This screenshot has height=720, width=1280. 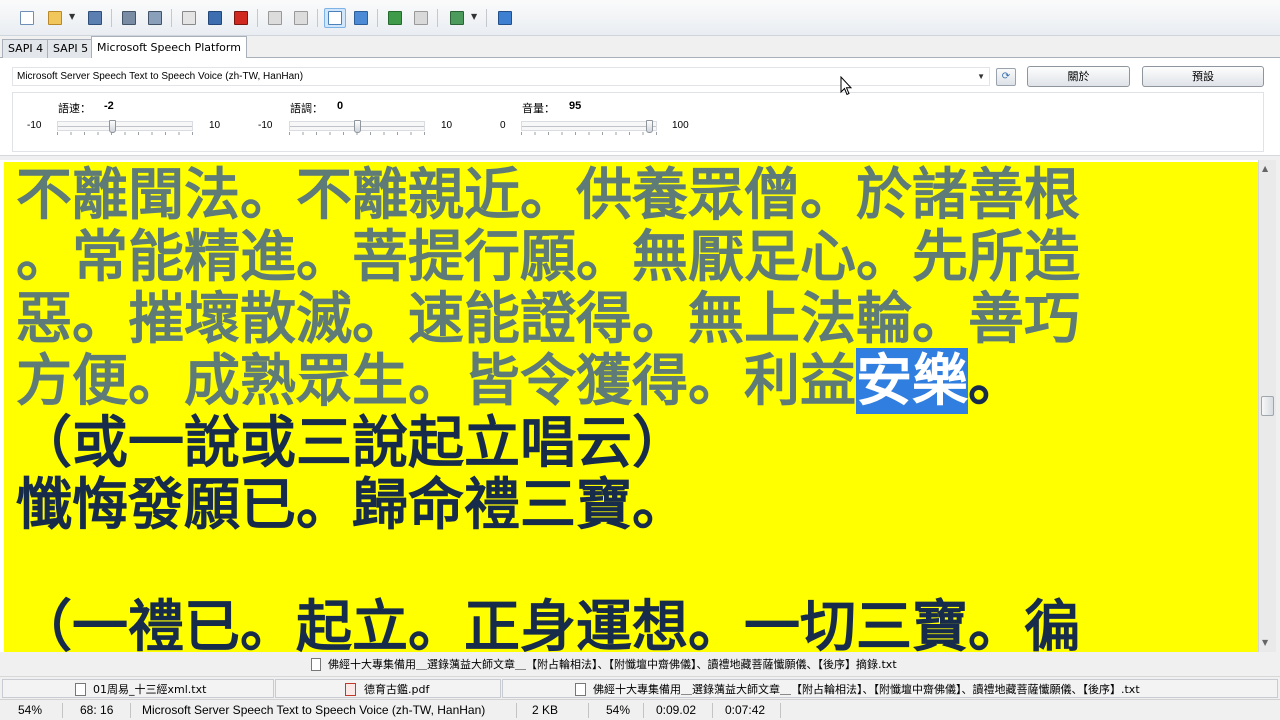 I want to click on open-dropdown-icon: ▼, so click(x=72, y=18).